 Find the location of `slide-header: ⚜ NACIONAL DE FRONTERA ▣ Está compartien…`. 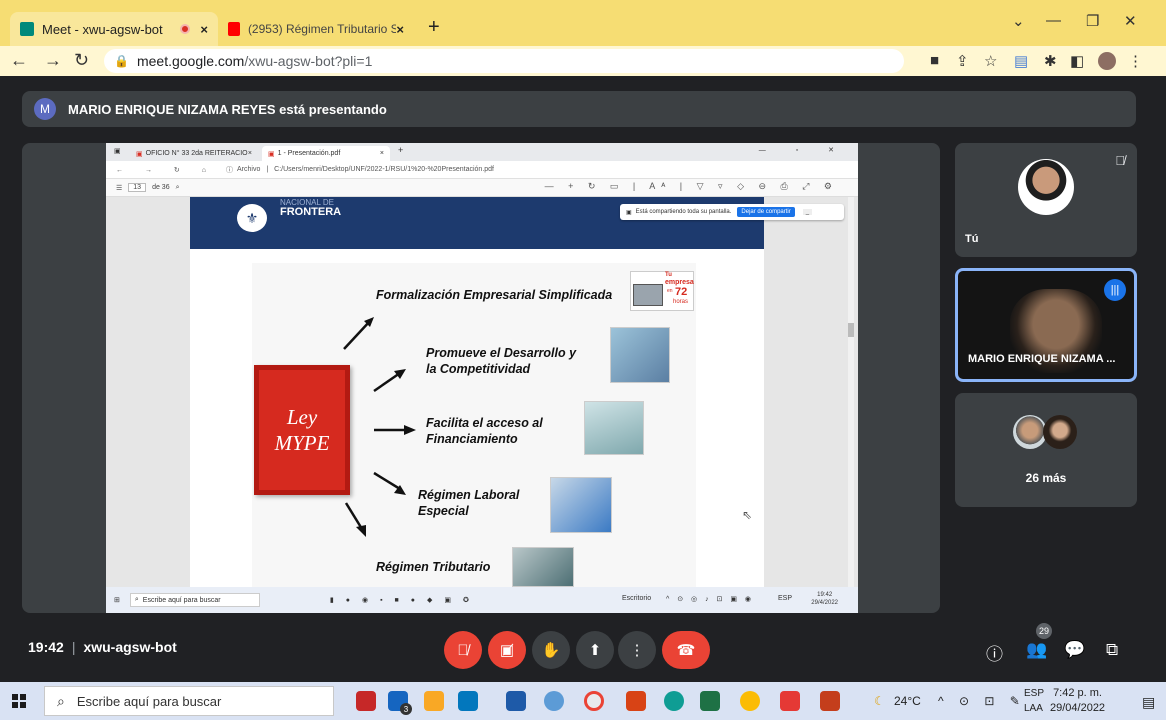

slide-header: ⚜ NACIONAL DE FRONTERA ▣ Está compartien… is located at coordinates (517, 223).